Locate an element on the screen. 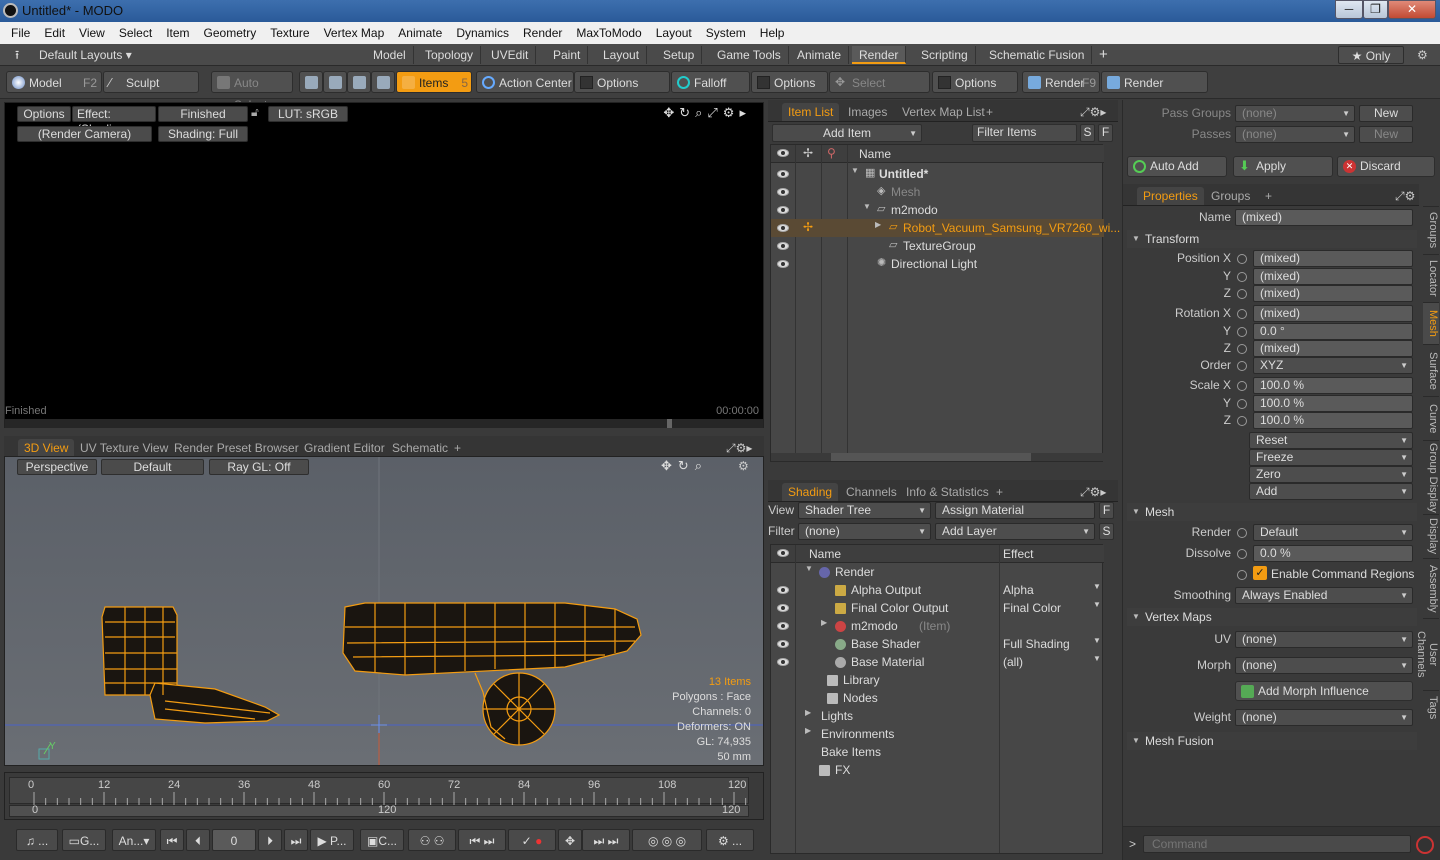 The width and height of the screenshot is (1440, 860). position-y-field: (mixed) is located at coordinates (1333, 276).